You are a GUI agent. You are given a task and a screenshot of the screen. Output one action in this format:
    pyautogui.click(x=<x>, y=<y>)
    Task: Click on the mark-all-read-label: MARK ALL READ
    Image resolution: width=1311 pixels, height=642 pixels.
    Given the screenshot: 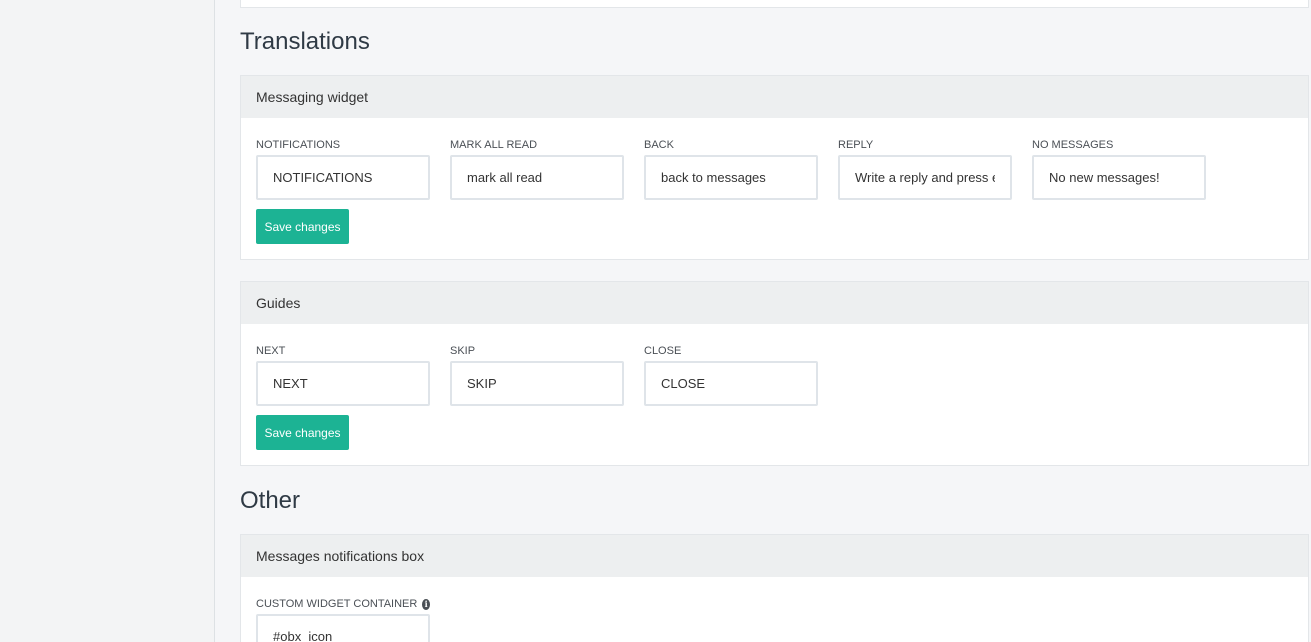 What is the action you would take?
    pyautogui.click(x=494, y=145)
    